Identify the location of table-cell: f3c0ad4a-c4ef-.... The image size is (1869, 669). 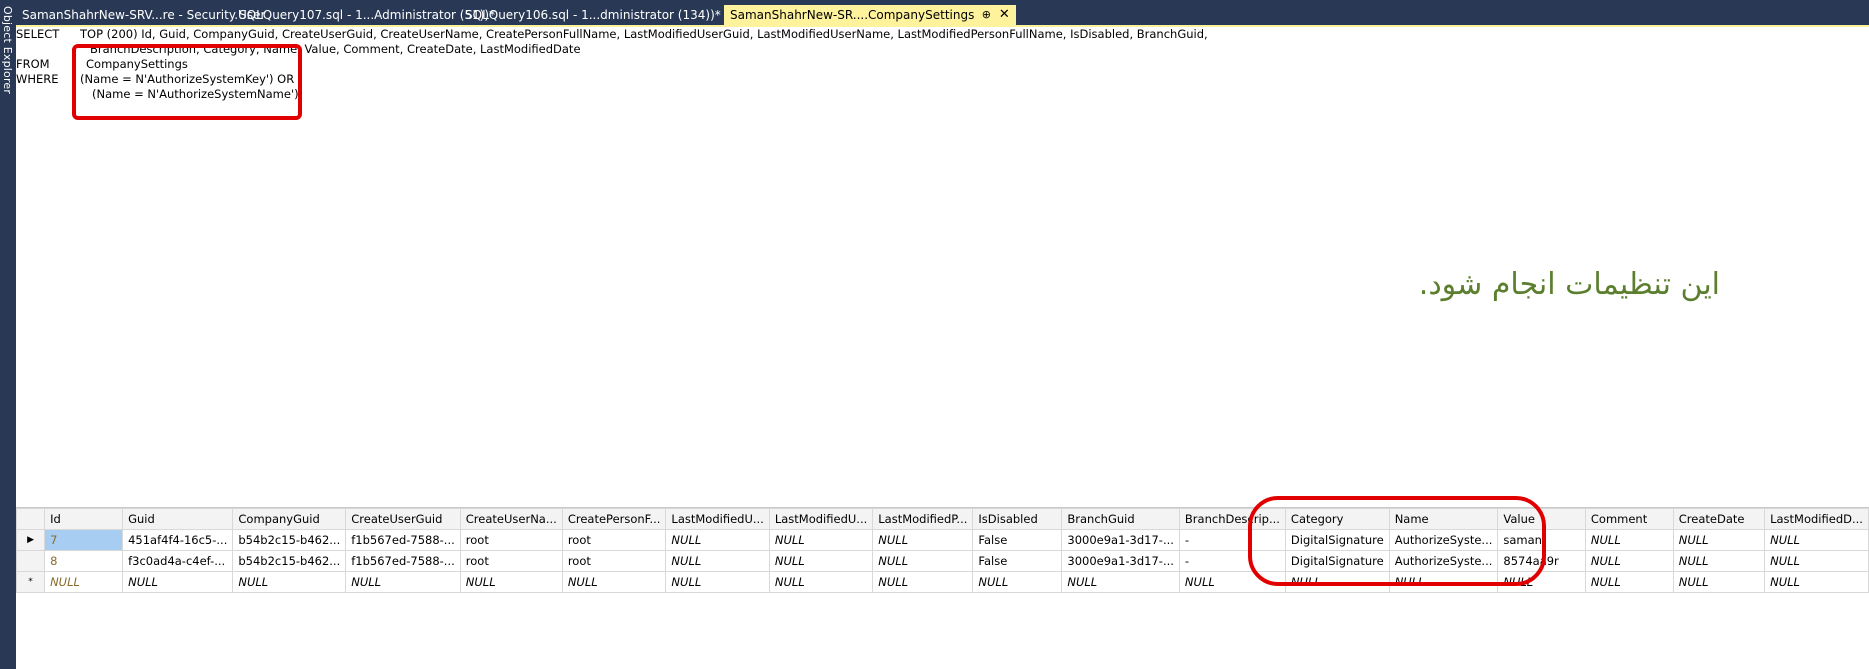
(178, 561).